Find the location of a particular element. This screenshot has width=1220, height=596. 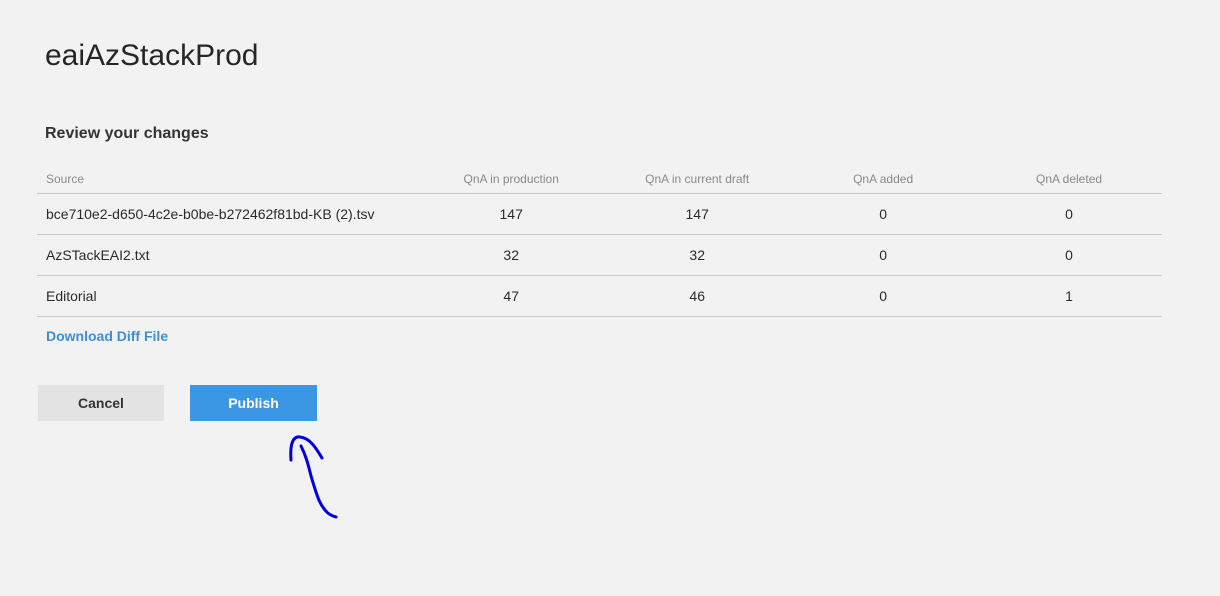

hand-drawn-arrow-annotation is located at coordinates (313, 477).